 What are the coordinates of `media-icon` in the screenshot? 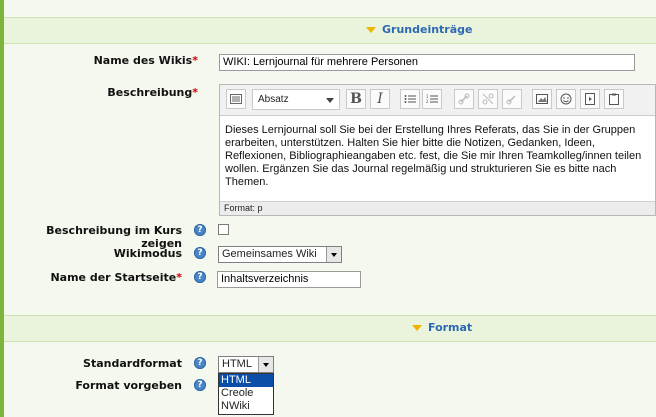 It's located at (590, 99).